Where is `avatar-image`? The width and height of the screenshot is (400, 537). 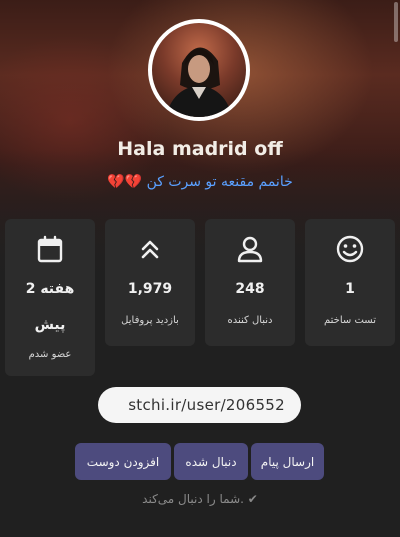 avatar-image is located at coordinates (199, 82).